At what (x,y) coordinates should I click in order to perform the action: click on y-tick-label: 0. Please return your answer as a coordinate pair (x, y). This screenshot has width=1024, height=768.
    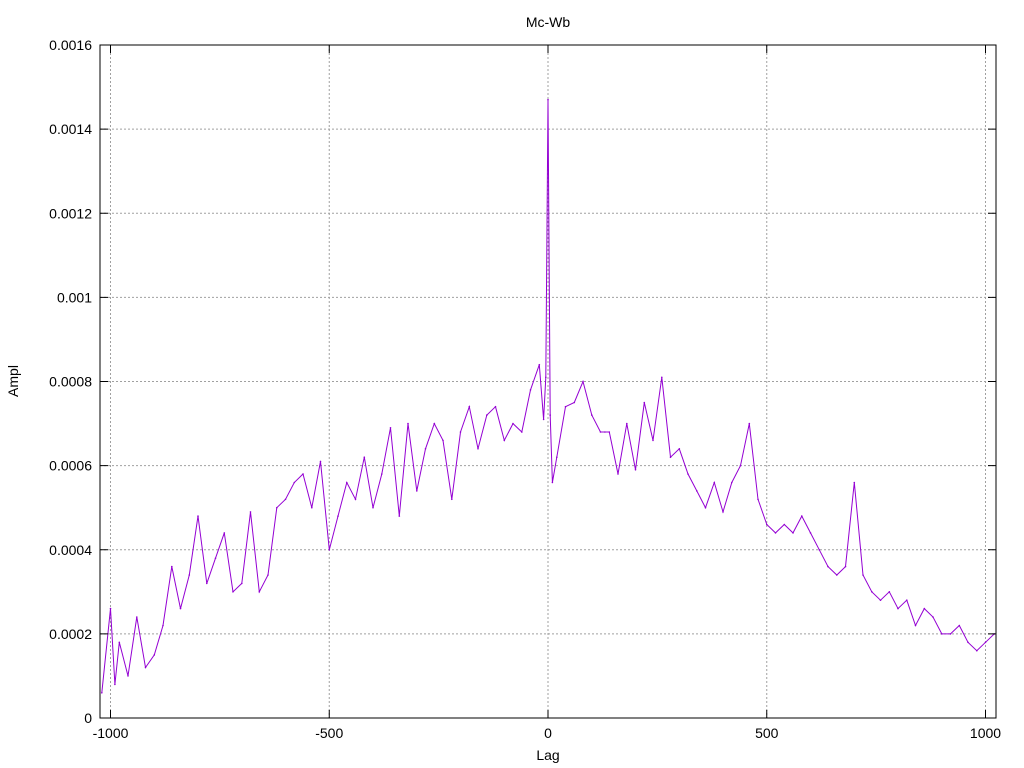
    Looking at the image, I should click on (88, 718).